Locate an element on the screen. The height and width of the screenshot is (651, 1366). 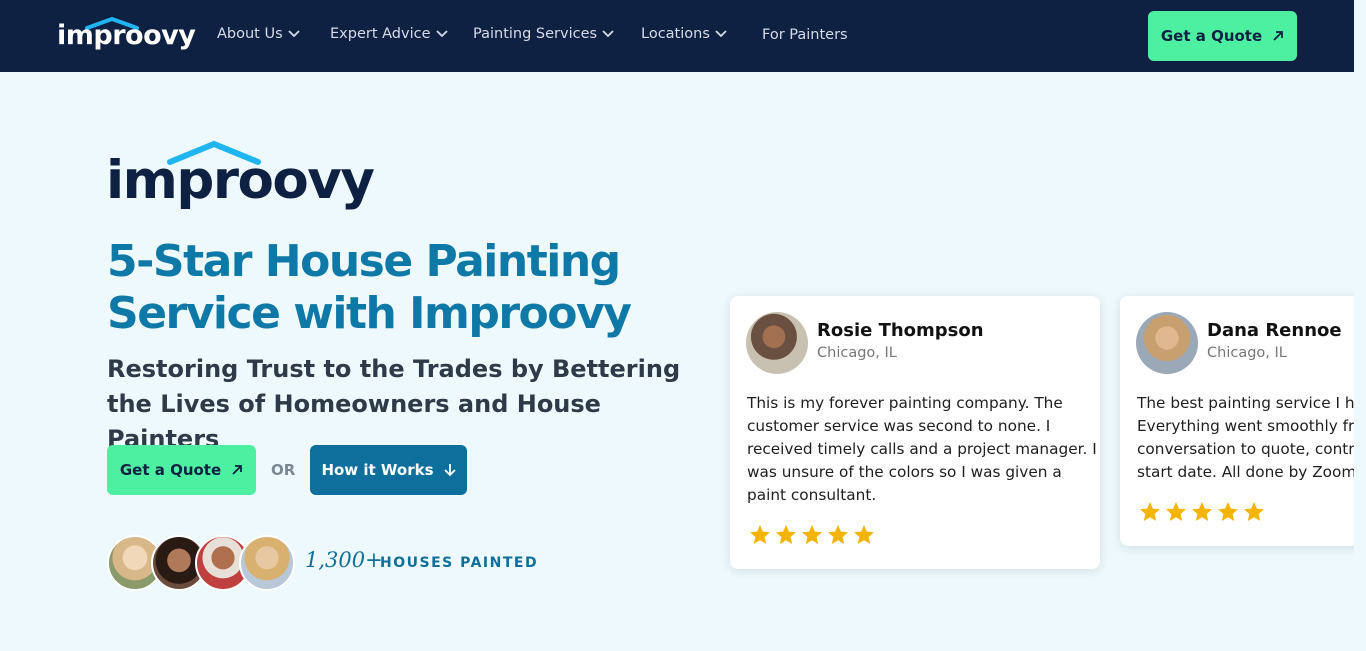
nav-item-for-painters: For Painters is located at coordinates (805, 35).